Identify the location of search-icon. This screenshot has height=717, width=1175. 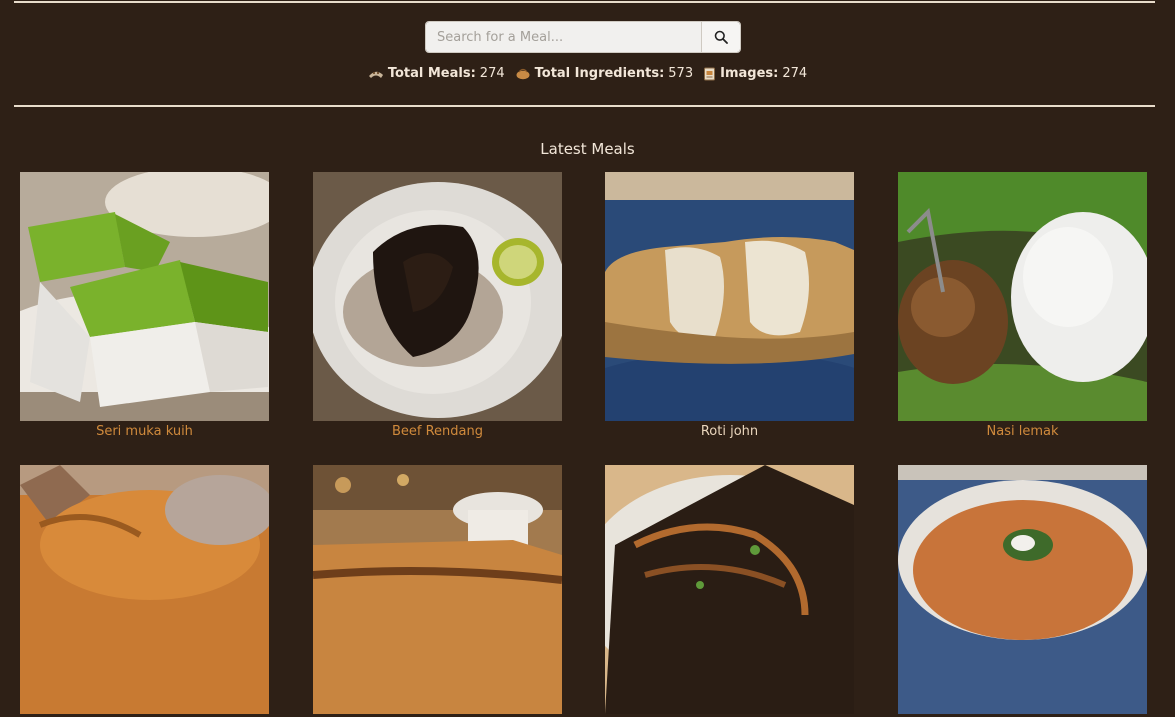
(721, 37).